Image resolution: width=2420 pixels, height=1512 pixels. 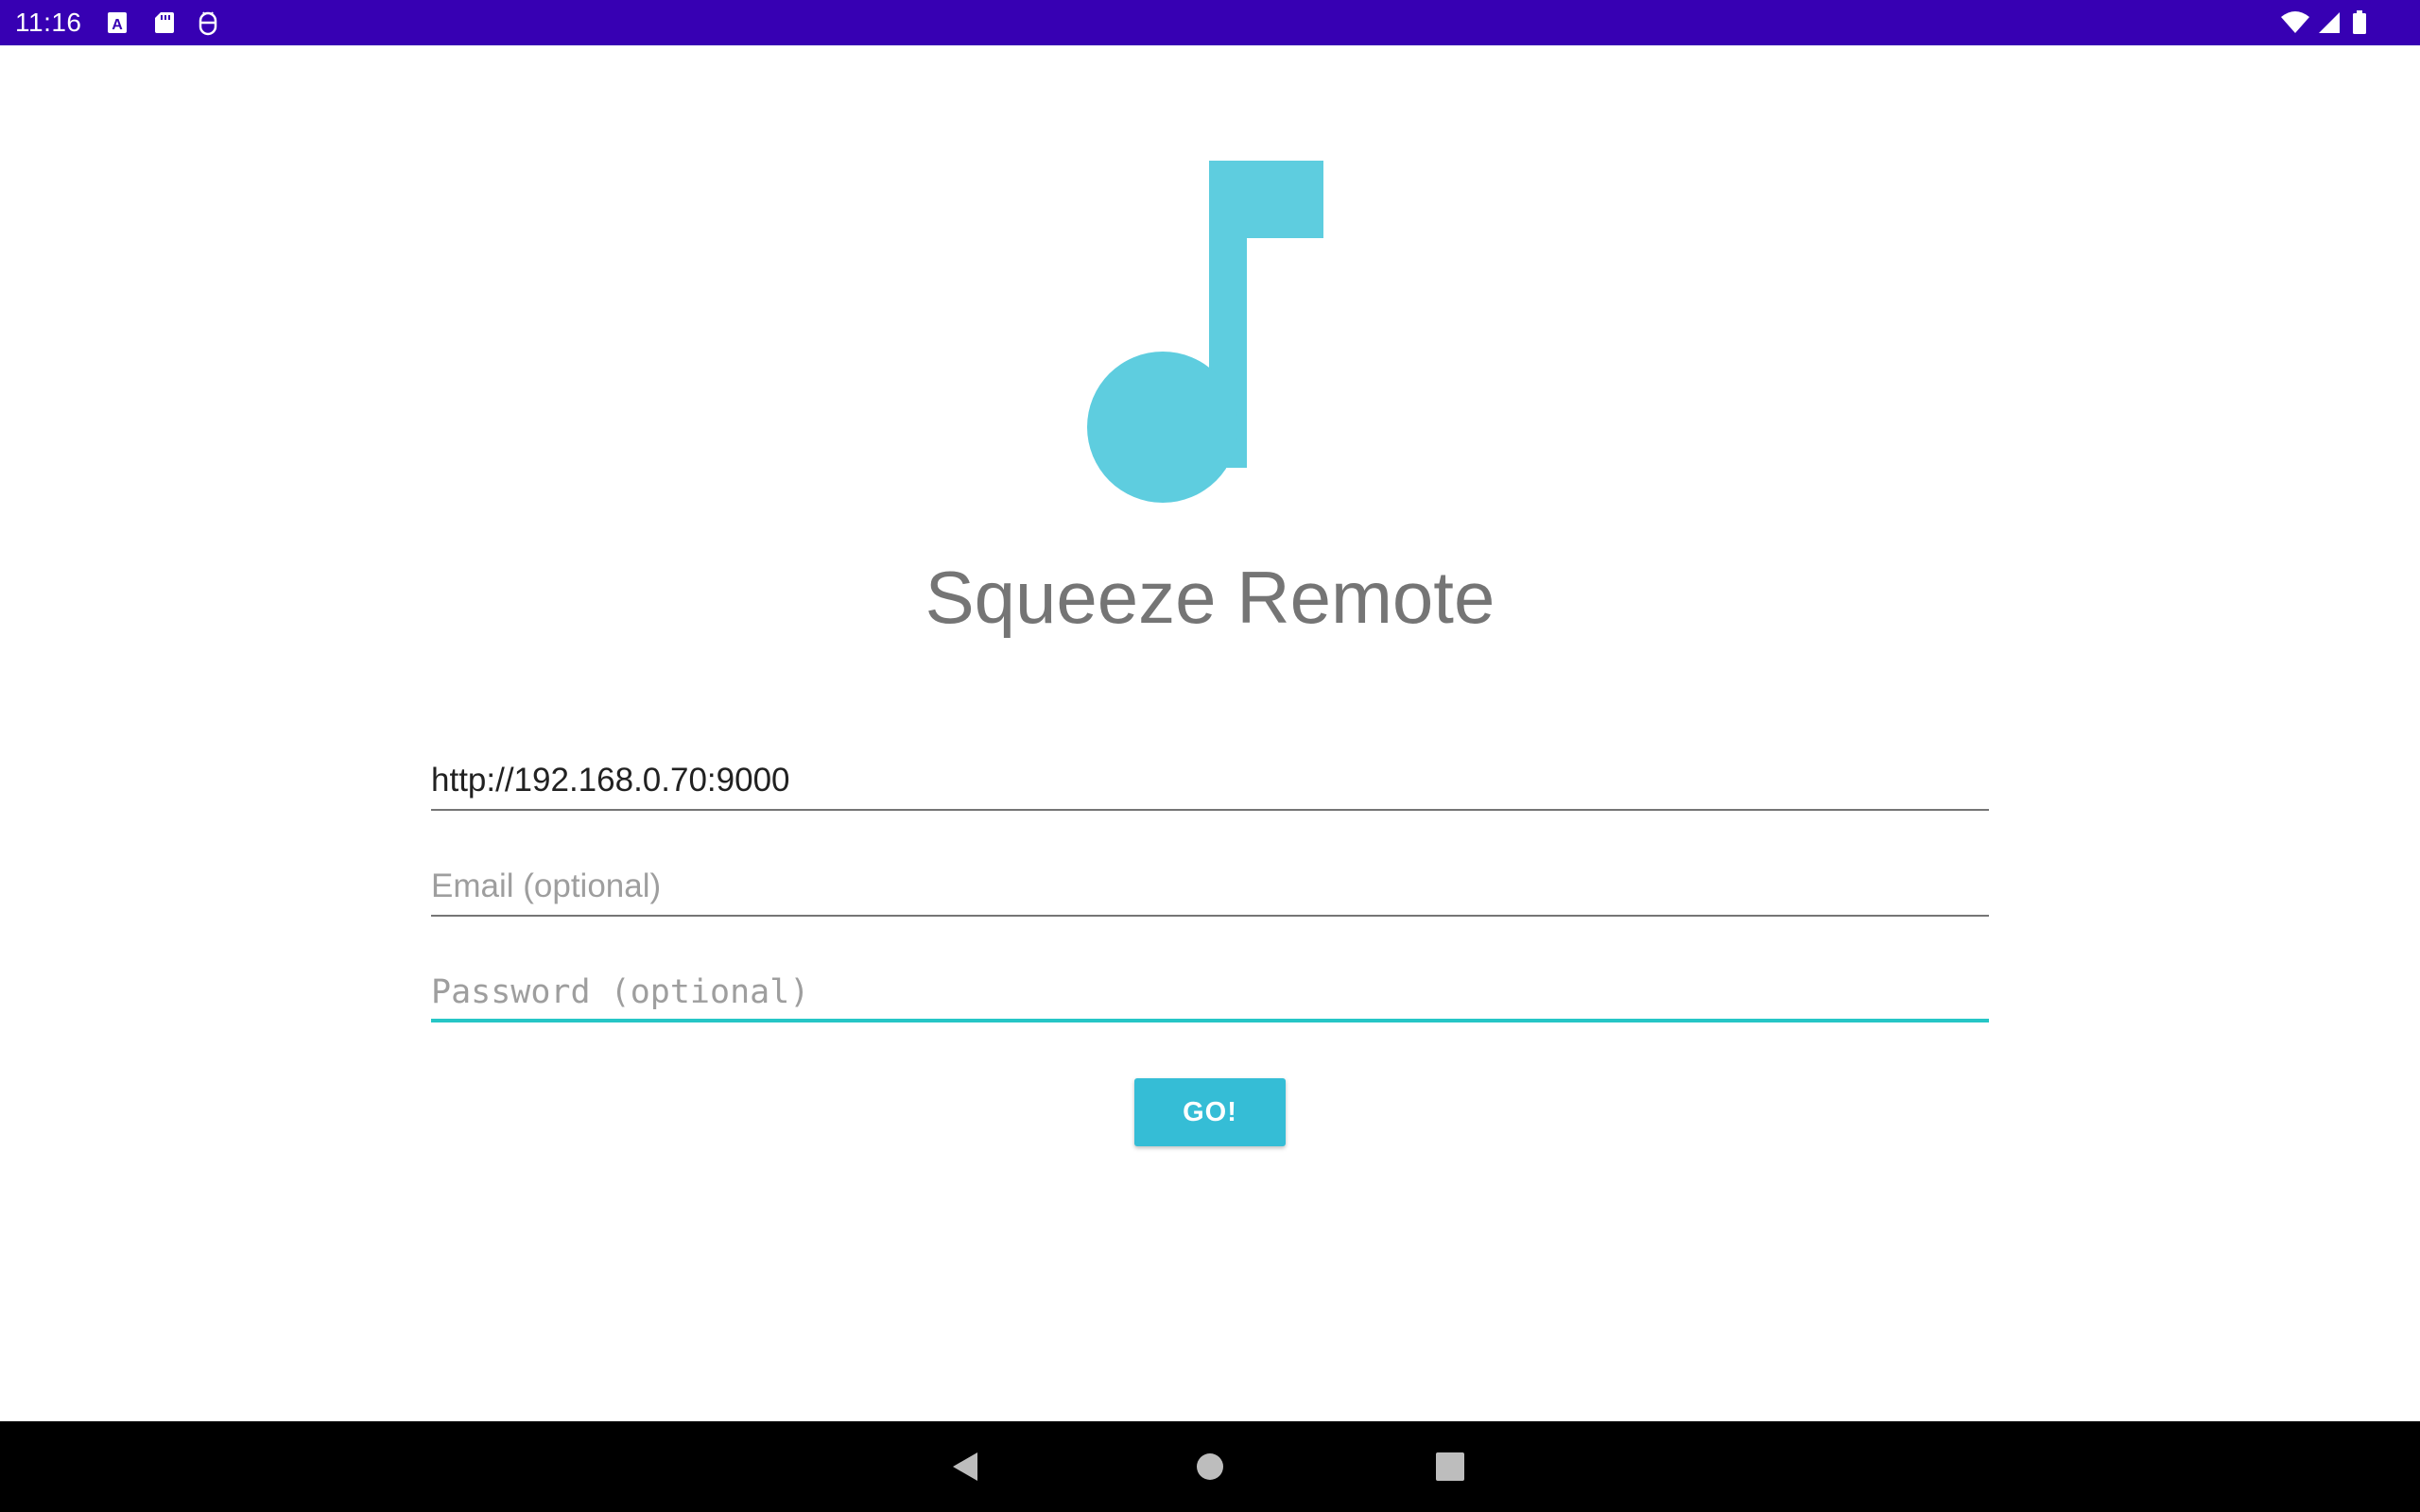 I want to click on home-icon, so click(x=1210, y=1466).